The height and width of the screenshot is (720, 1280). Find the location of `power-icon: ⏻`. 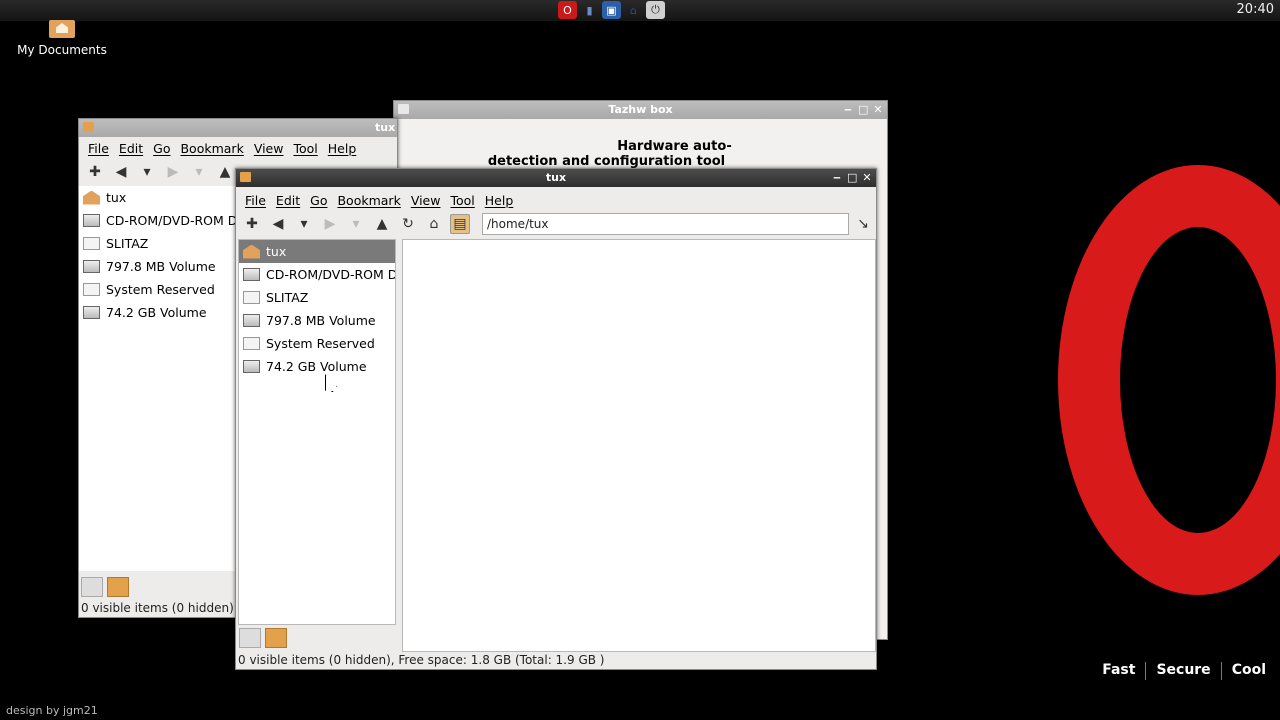

power-icon: ⏻ is located at coordinates (655, 10).